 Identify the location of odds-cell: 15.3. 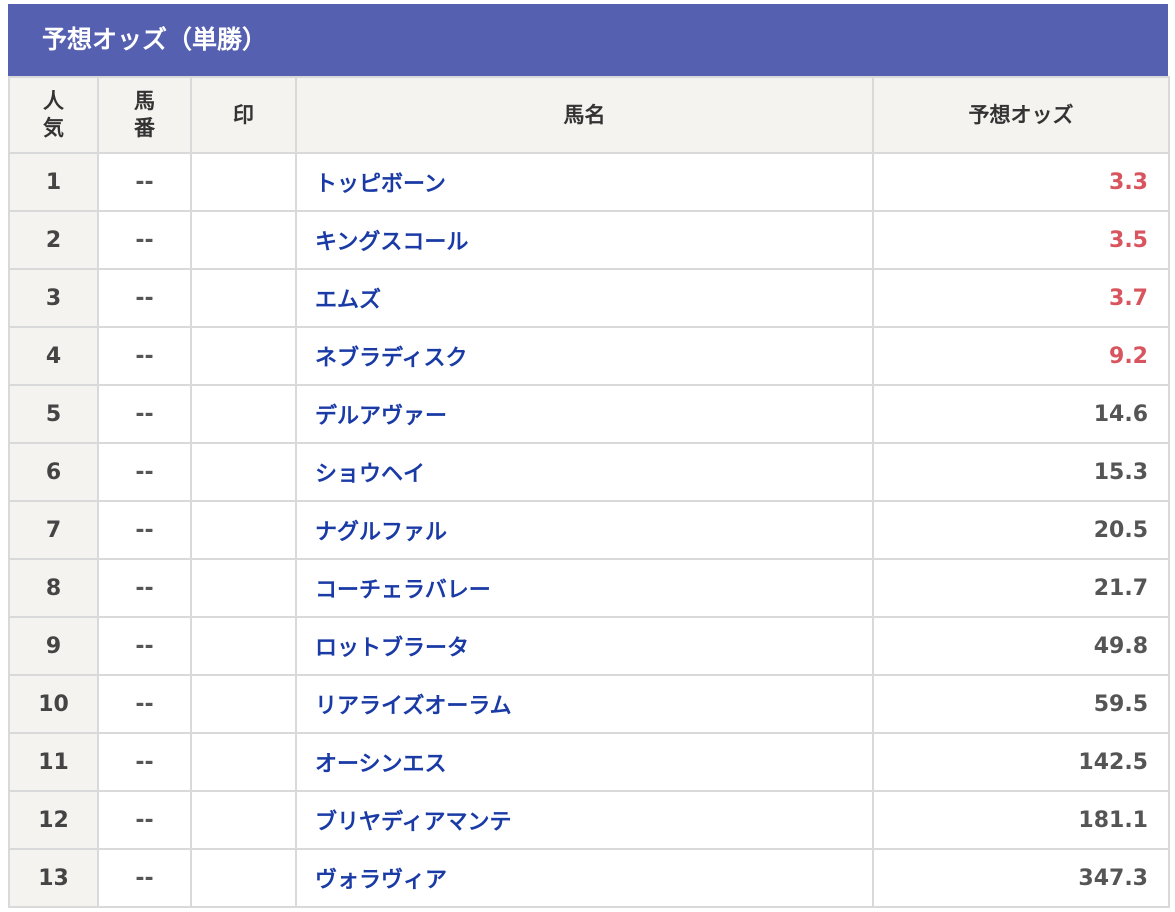
(1021, 472).